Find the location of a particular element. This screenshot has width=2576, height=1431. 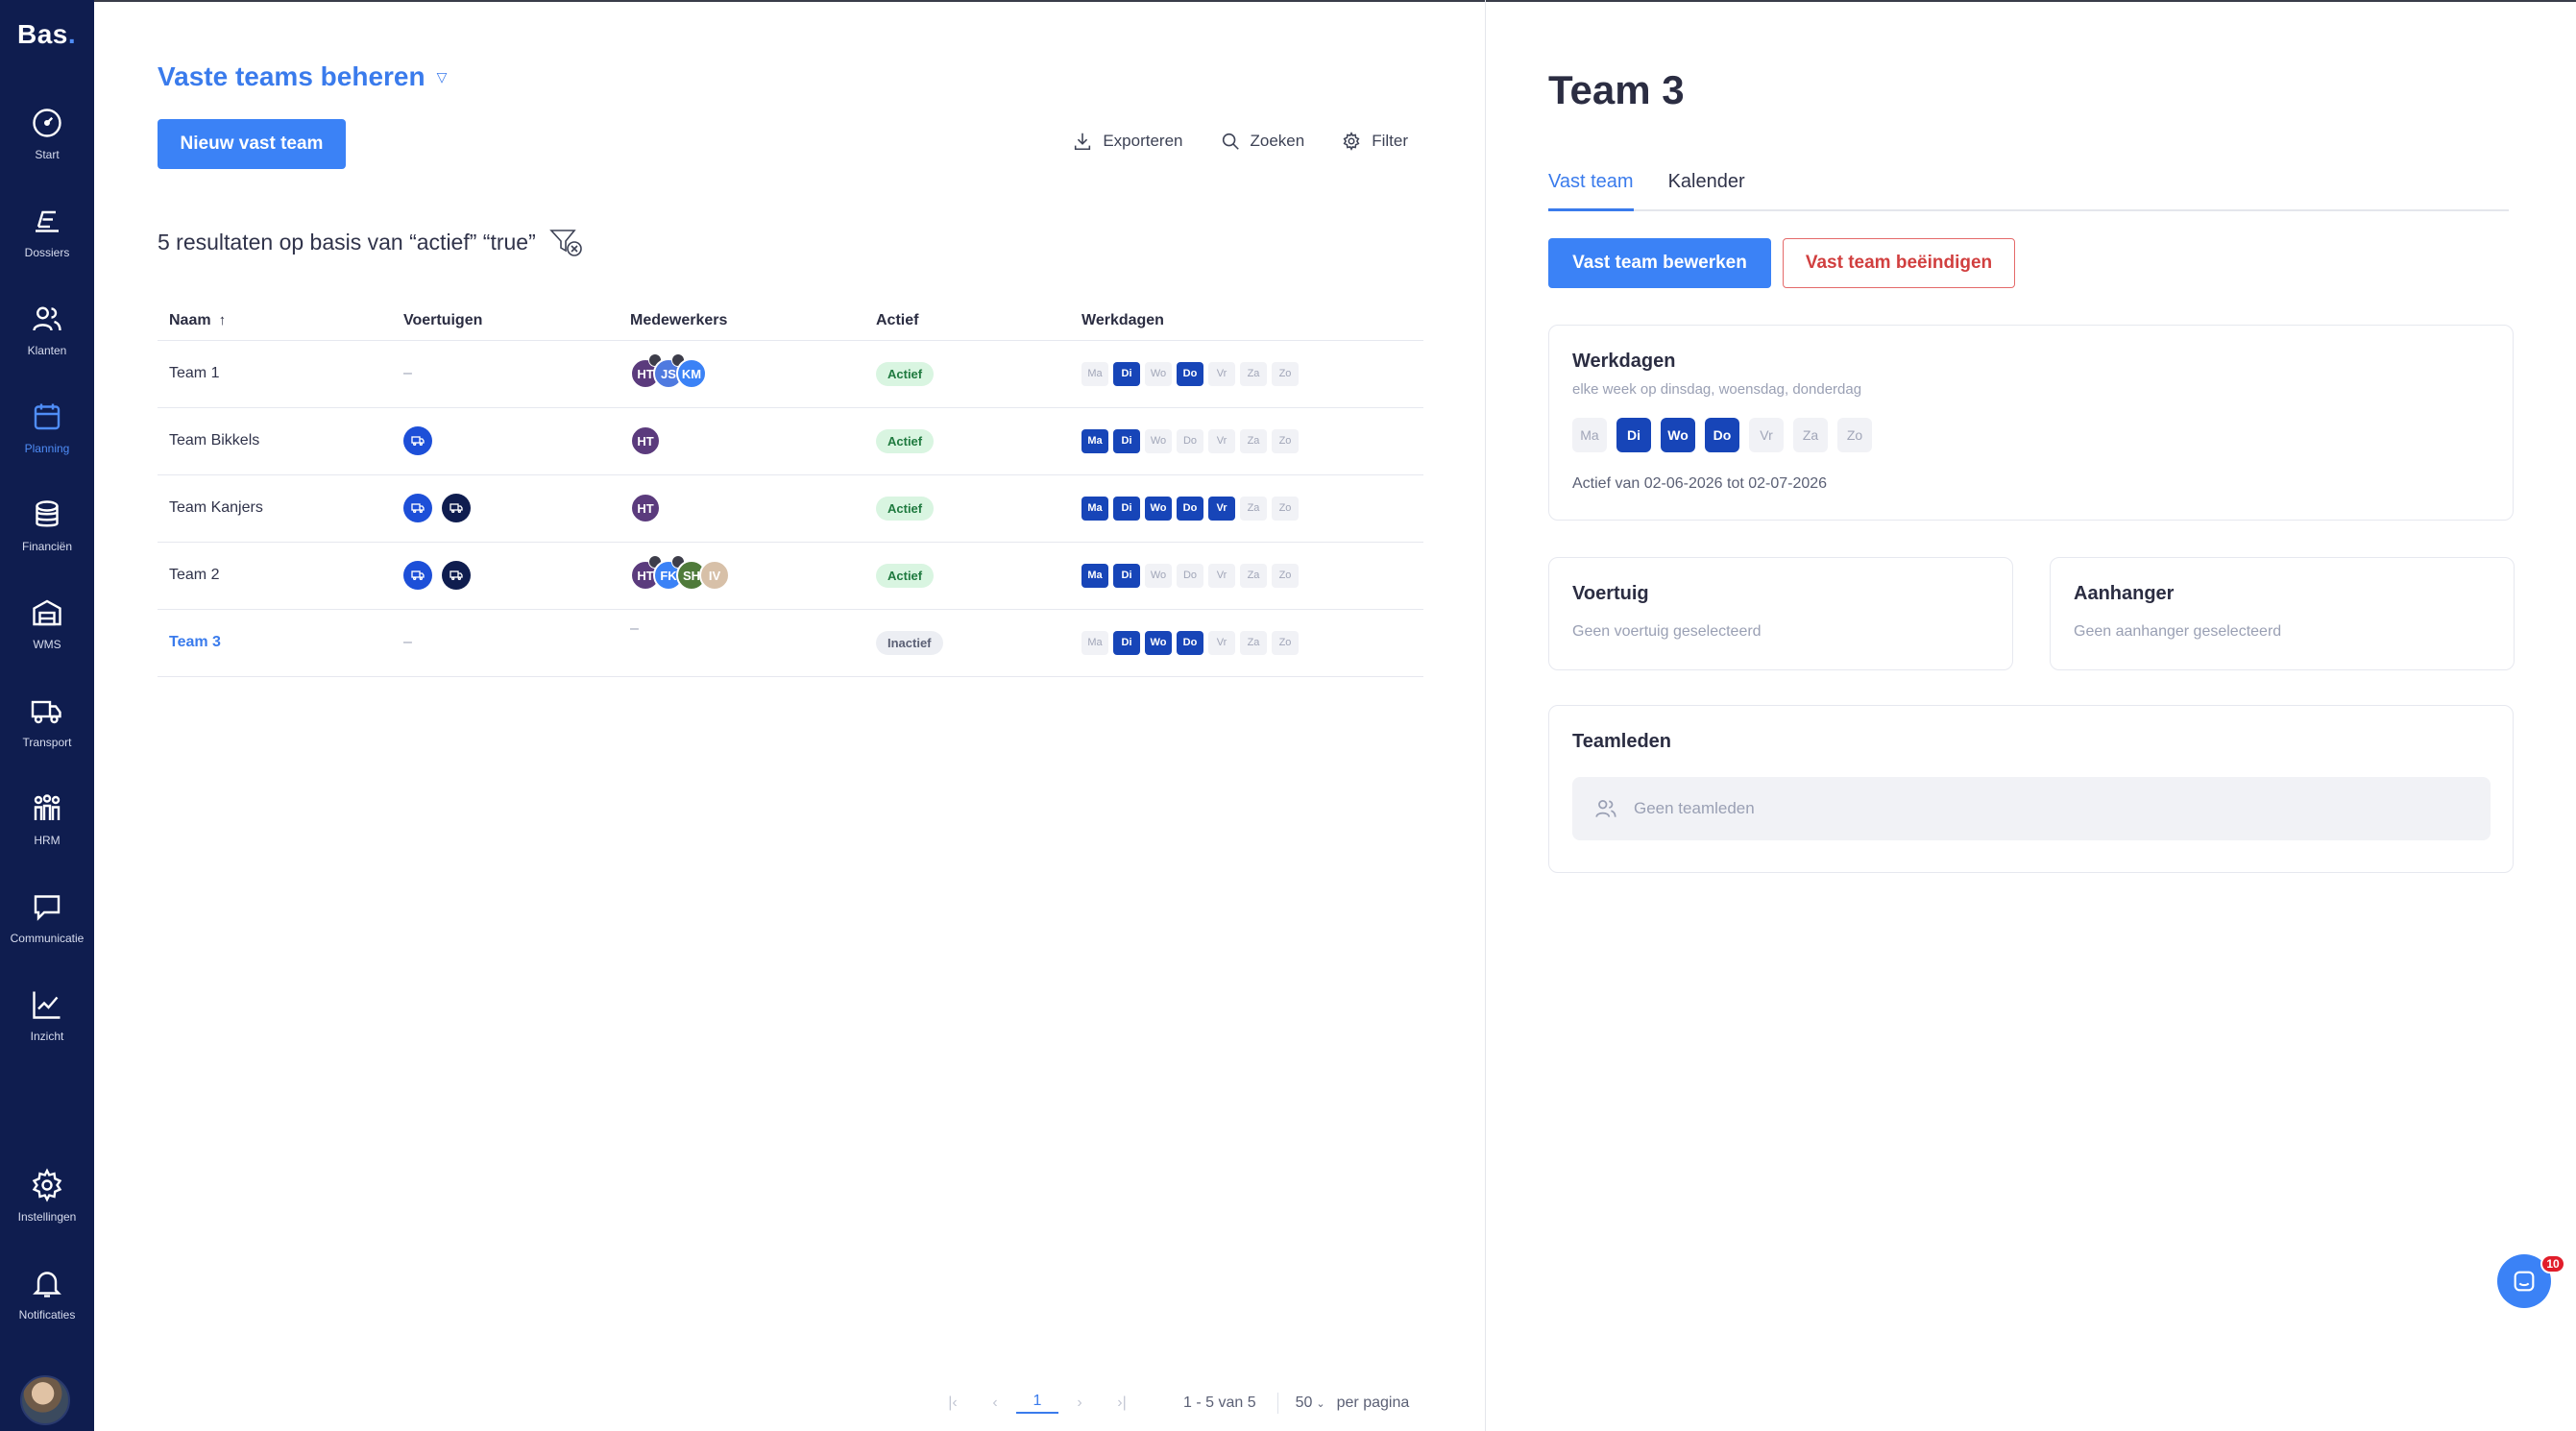

weekday-chip: Do is located at coordinates (1722, 435).